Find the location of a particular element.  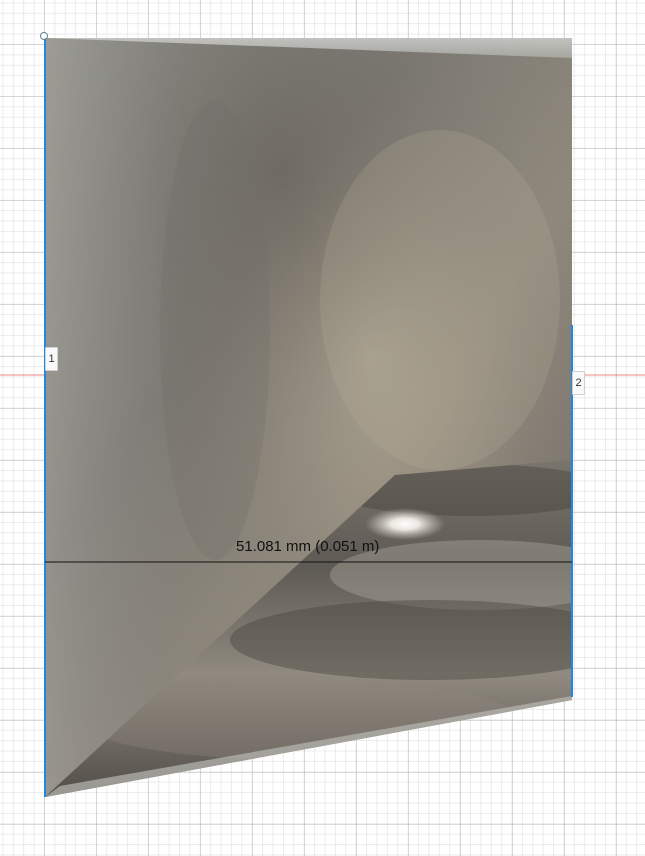

measurement-label: 51.081 mm (0.051 m) is located at coordinates (308, 546).